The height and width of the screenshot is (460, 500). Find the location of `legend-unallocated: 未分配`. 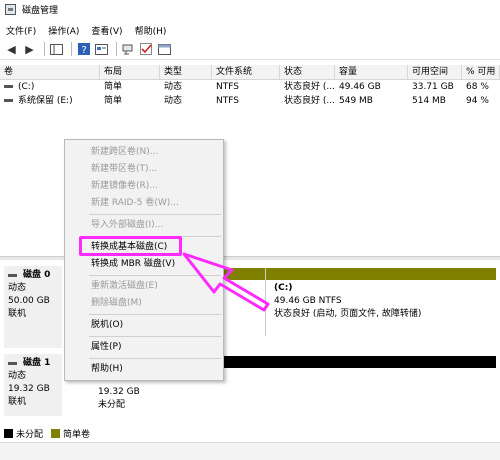

legend-unallocated: 未分配 is located at coordinates (30, 434).